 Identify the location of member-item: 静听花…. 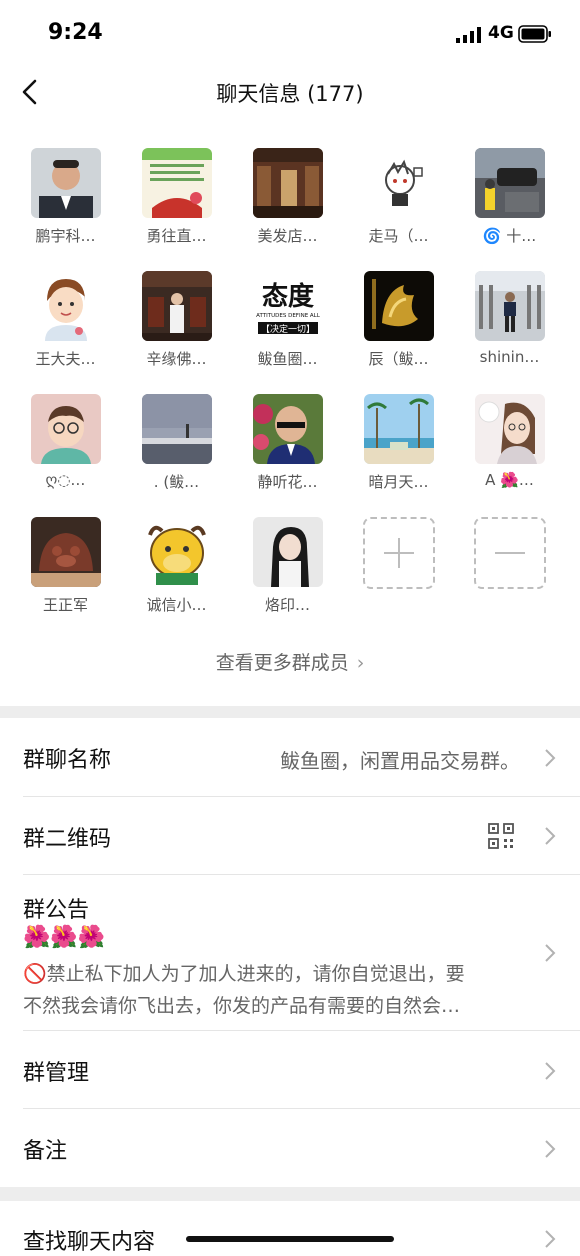
(287, 443).